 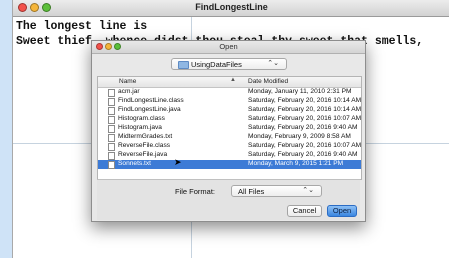 What do you see at coordinates (149, 109) in the screenshot?
I see `file-name: FindLongestLine.java` at bounding box center [149, 109].